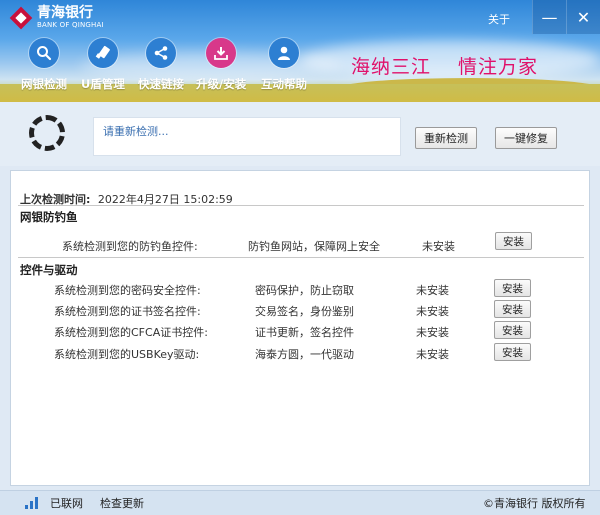  I want to click on nav-item-help: 互动帮助, so click(284, 65).